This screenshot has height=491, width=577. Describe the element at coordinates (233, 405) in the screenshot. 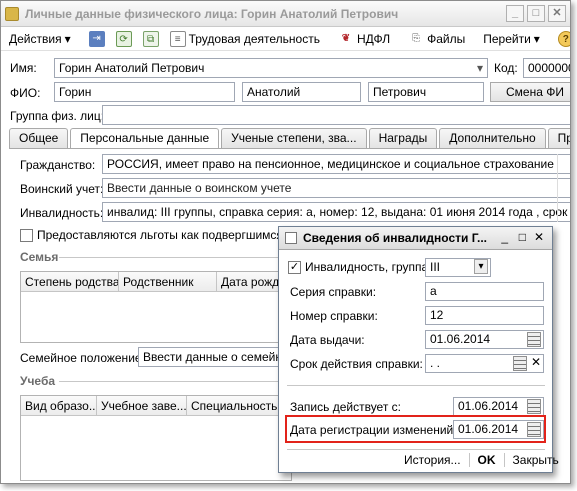

I see `column-header: Специальность` at that location.